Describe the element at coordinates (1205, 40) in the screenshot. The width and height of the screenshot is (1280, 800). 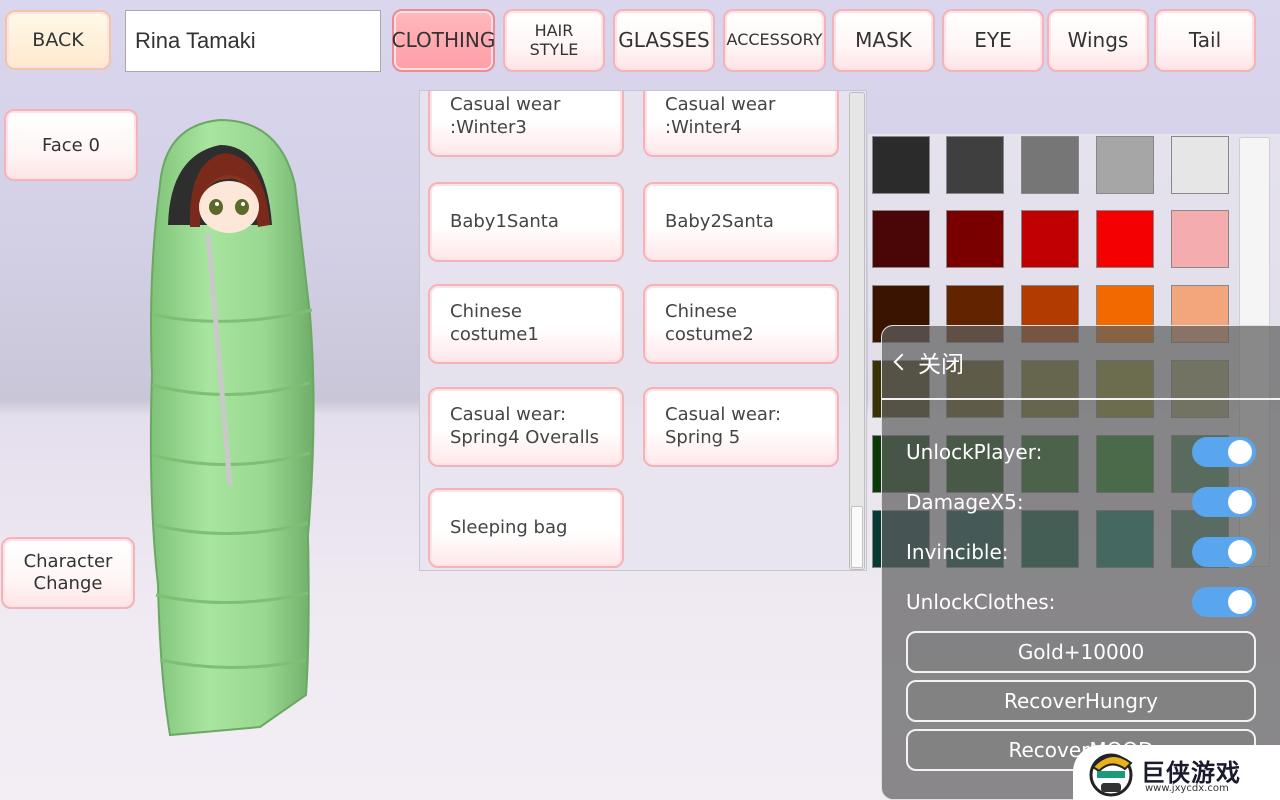
I see `tab-tail: Tail` at that location.